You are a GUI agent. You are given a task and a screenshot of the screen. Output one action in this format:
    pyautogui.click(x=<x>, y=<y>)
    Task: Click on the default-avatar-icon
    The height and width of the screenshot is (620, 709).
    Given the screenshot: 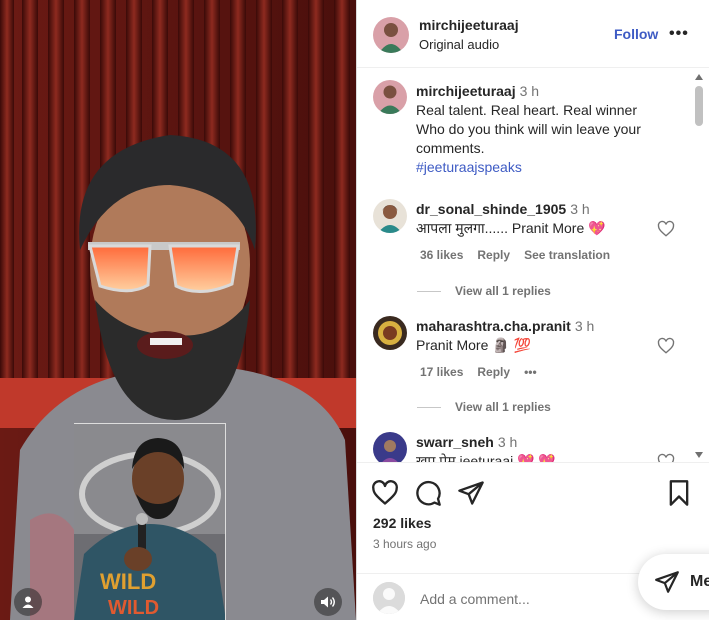 What is the action you would take?
    pyautogui.click(x=389, y=598)
    